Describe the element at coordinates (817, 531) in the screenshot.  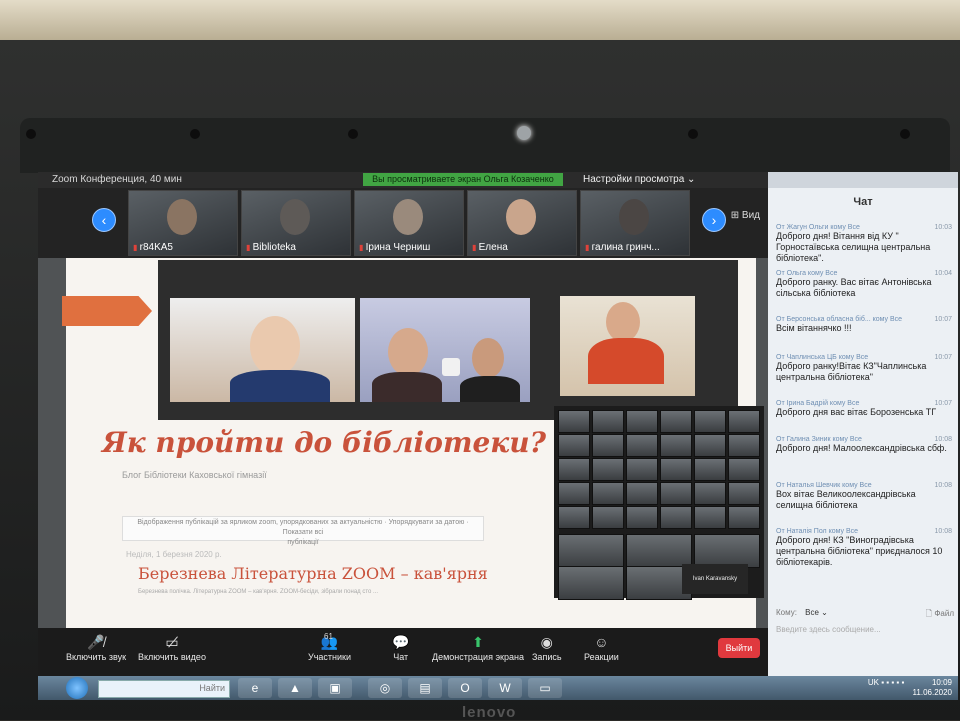
I see `message-sender: От Наталія Пол кому Все` at that location.